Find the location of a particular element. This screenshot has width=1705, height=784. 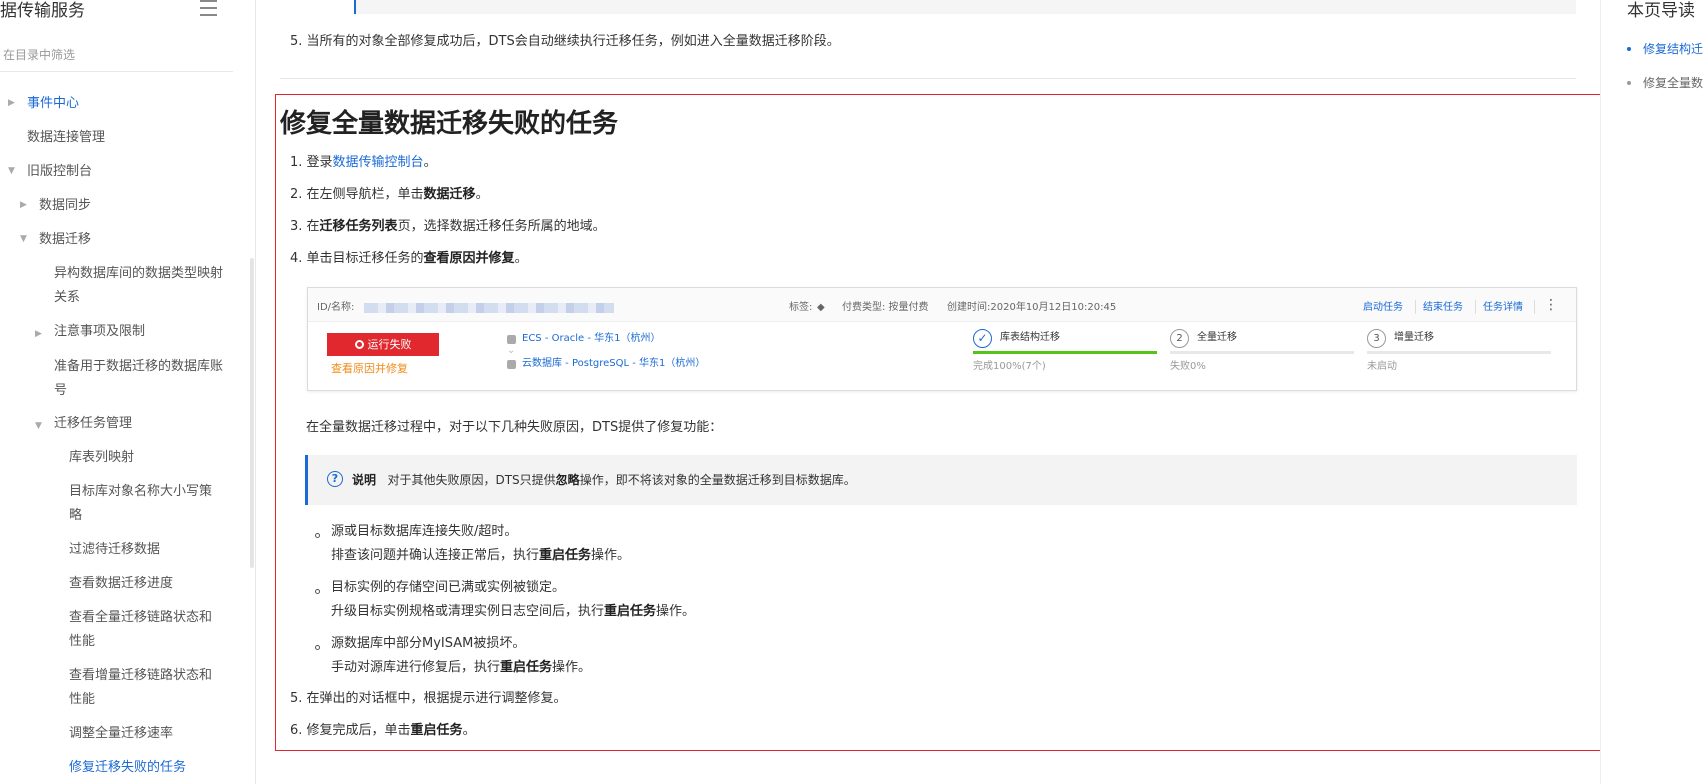

step-3-number: 3 is located at coordinates (1376, 338).